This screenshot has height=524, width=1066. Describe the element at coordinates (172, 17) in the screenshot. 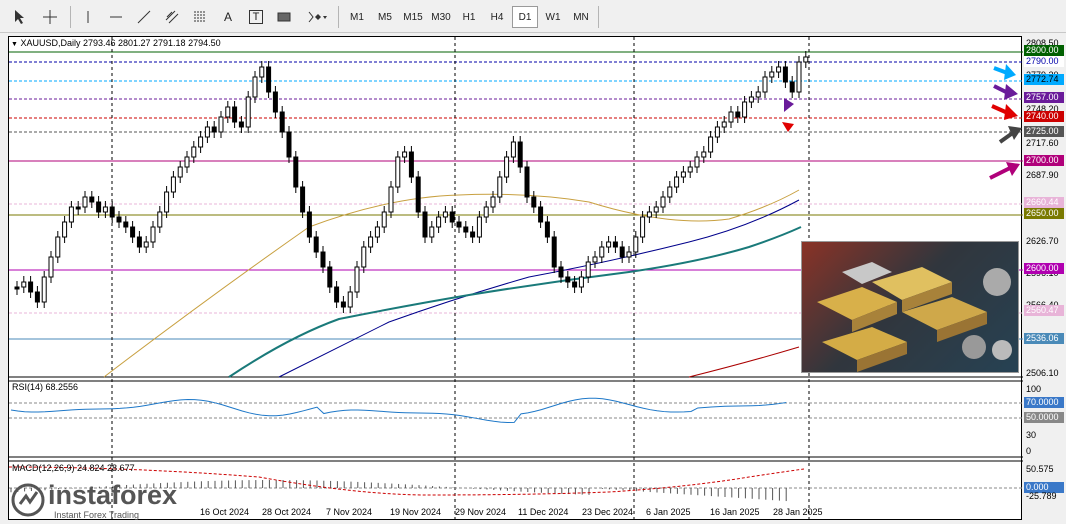

I see `channel-icon` at that location.